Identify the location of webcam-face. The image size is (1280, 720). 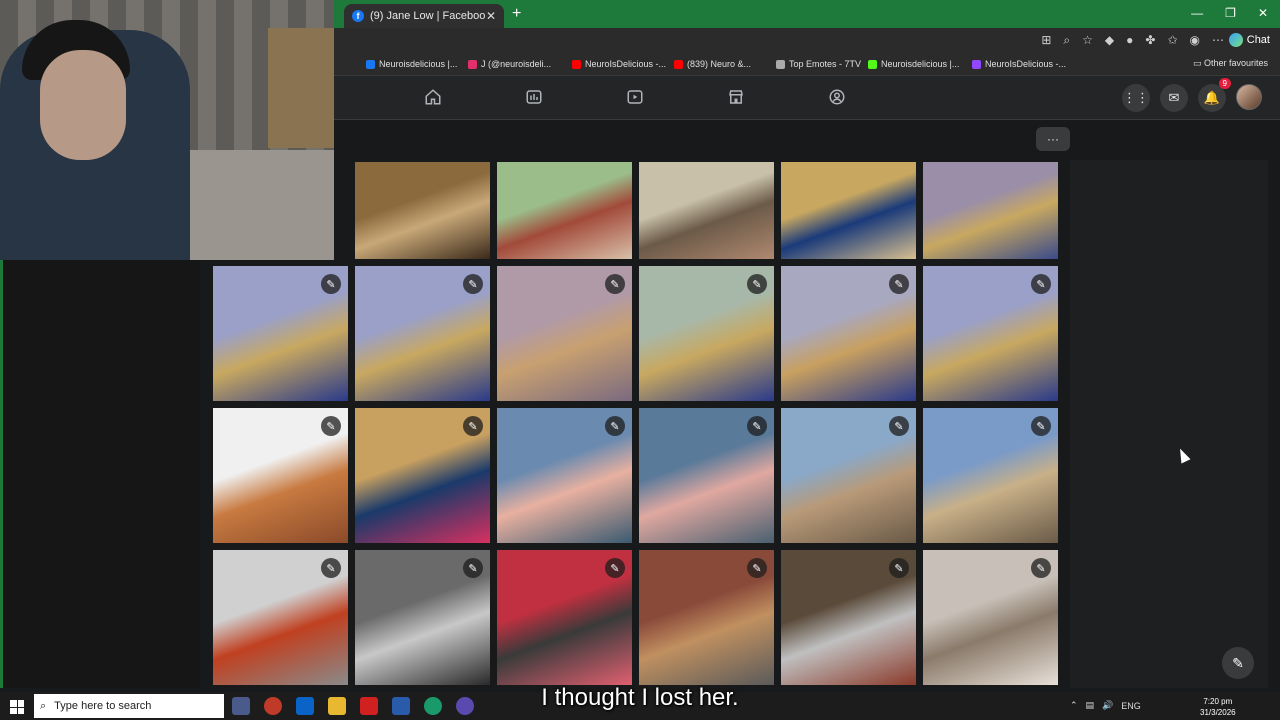
(83, 105).